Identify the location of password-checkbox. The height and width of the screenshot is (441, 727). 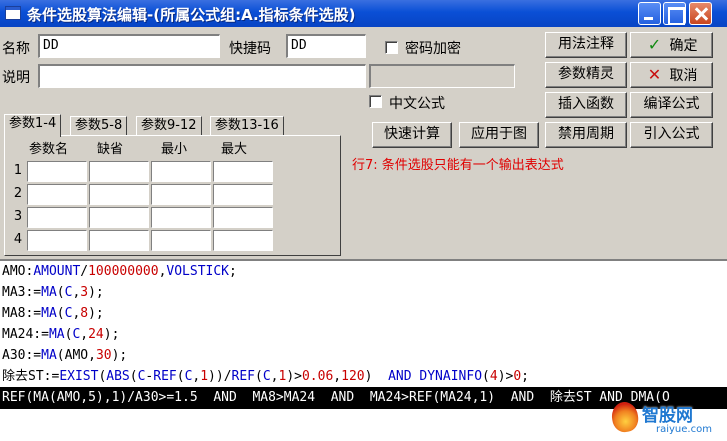
(391, 47).